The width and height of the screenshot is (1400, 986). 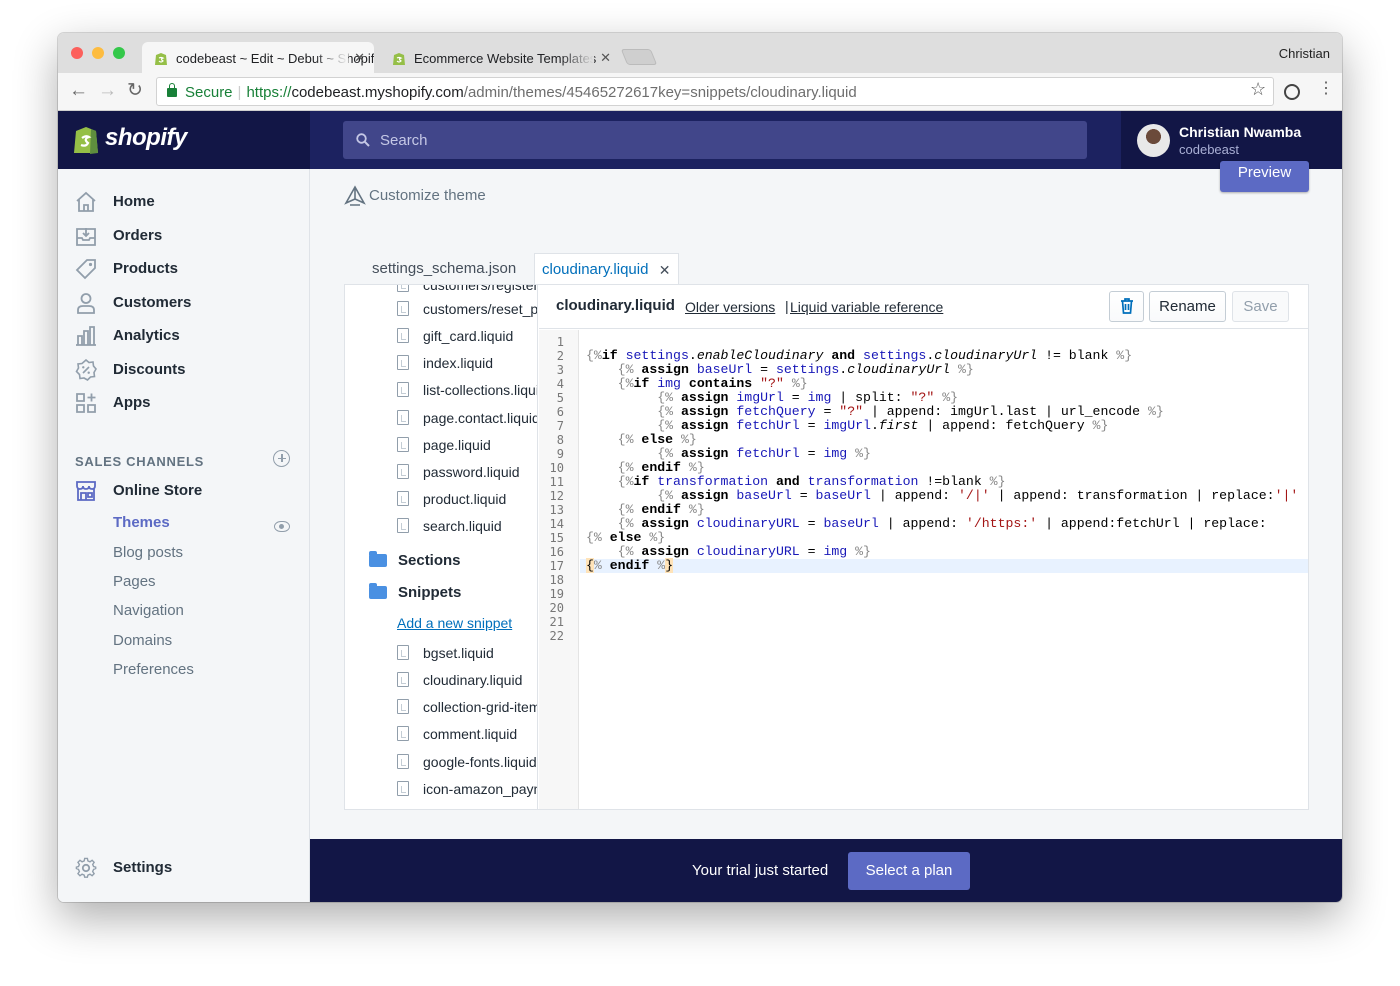 I want to click on reload-icon: ↻, so click(x=135, y=91).